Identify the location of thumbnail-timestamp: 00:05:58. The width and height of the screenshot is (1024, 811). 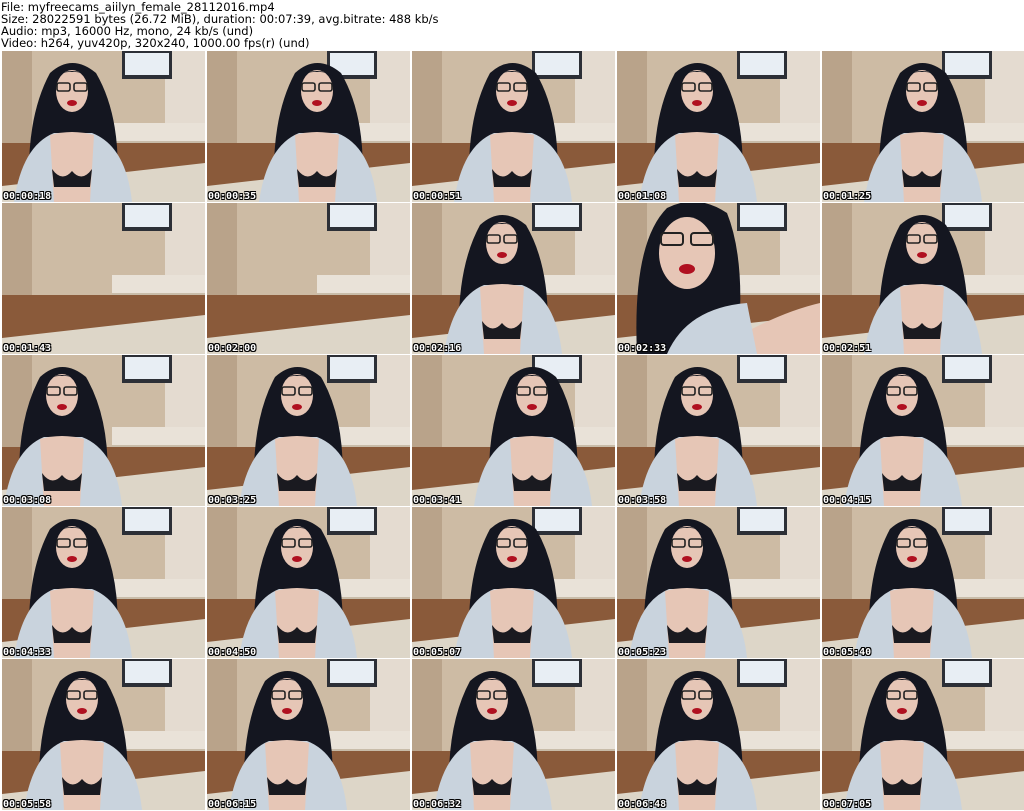
(27, 804).